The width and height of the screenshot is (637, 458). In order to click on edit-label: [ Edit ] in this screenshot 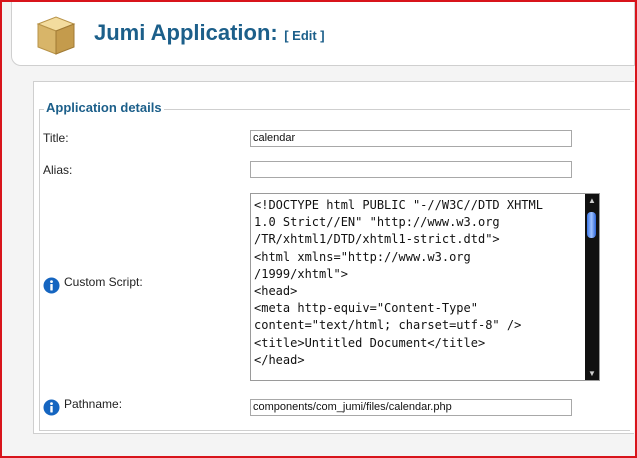, I will do `click(304, 35)`.